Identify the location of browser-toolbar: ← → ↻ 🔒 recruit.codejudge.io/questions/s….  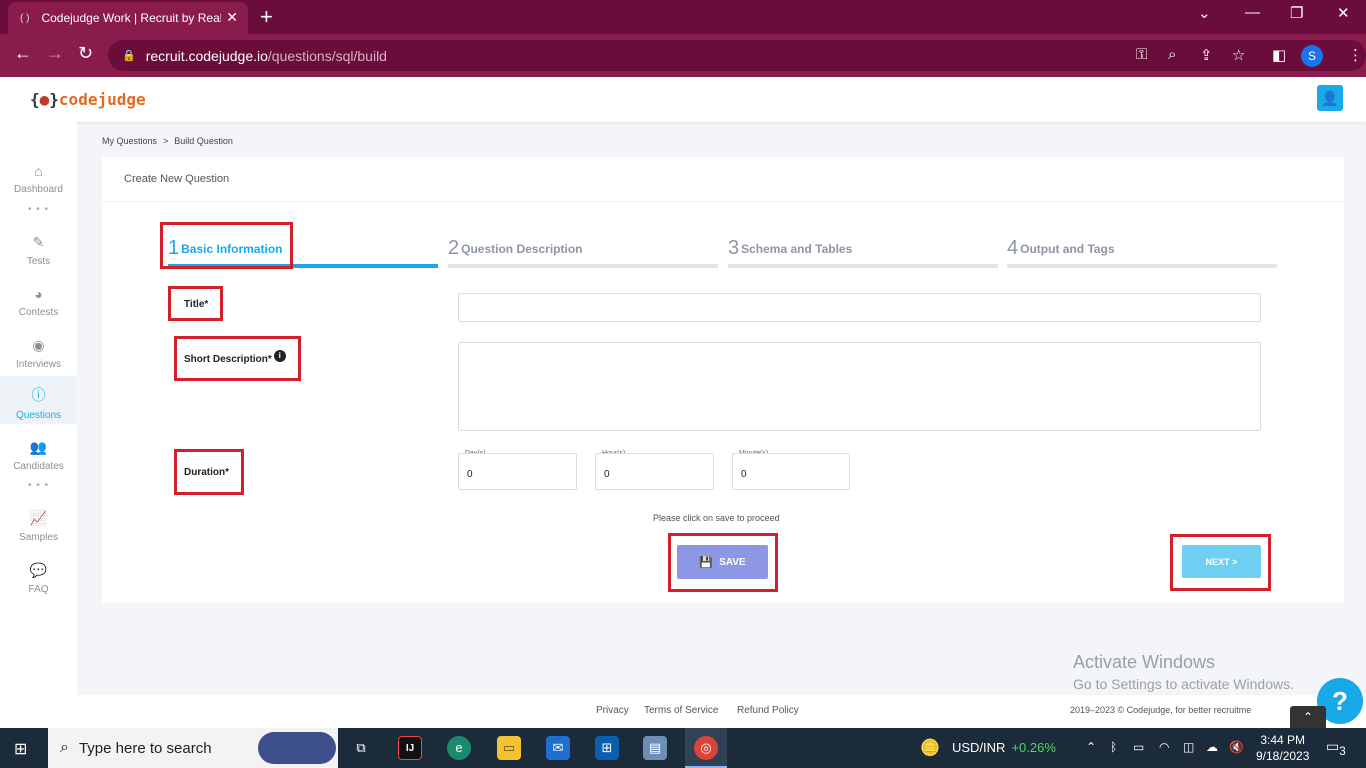
(683, 55).